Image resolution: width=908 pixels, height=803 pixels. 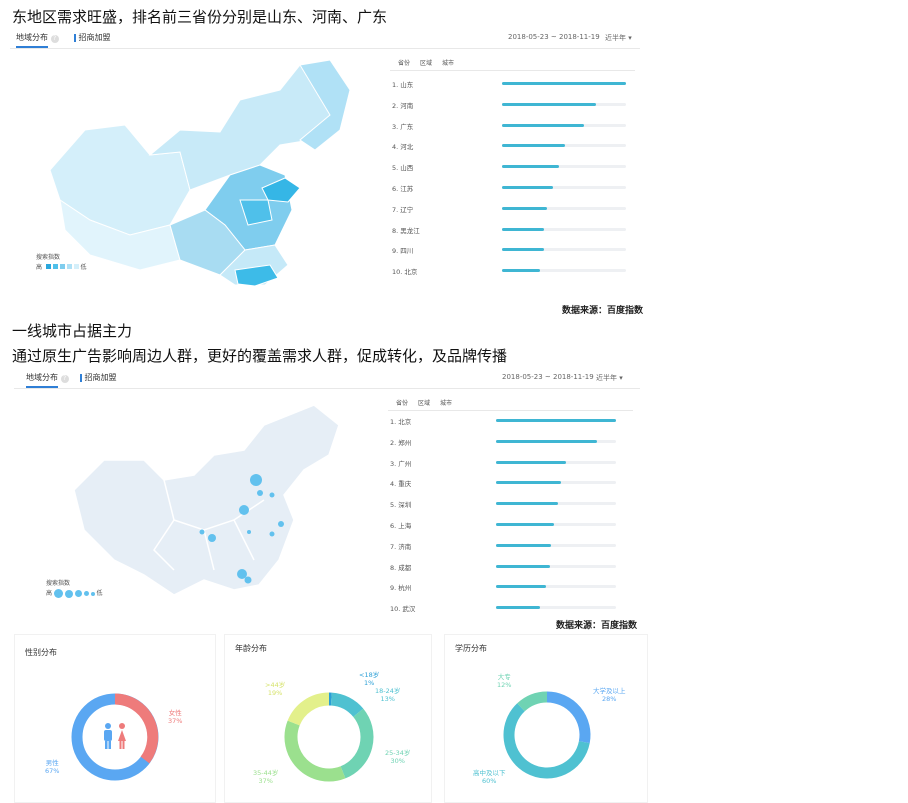 What do you see at coordinates (134, 729) in the screenshot?
I see `female-segment` at bounding box center [134, 729].